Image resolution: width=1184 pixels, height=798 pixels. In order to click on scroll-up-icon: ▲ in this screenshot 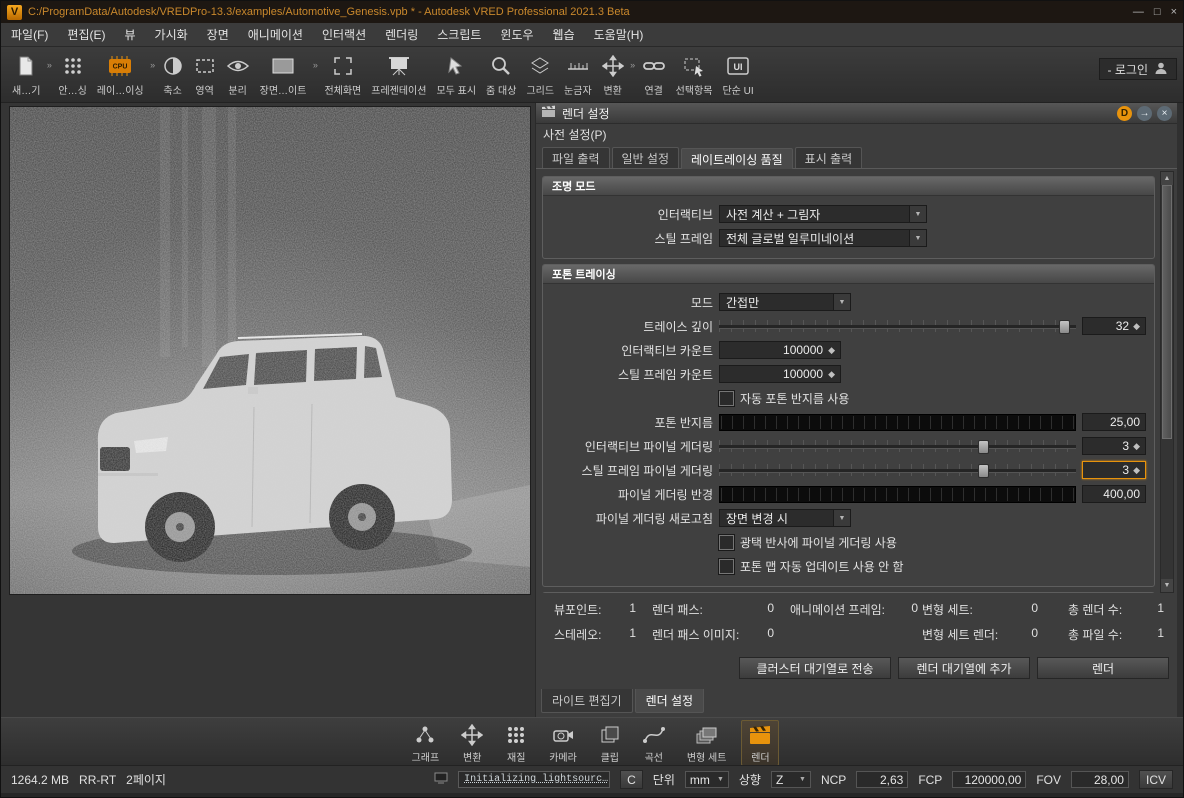, I will do `click(1167, 178)`.